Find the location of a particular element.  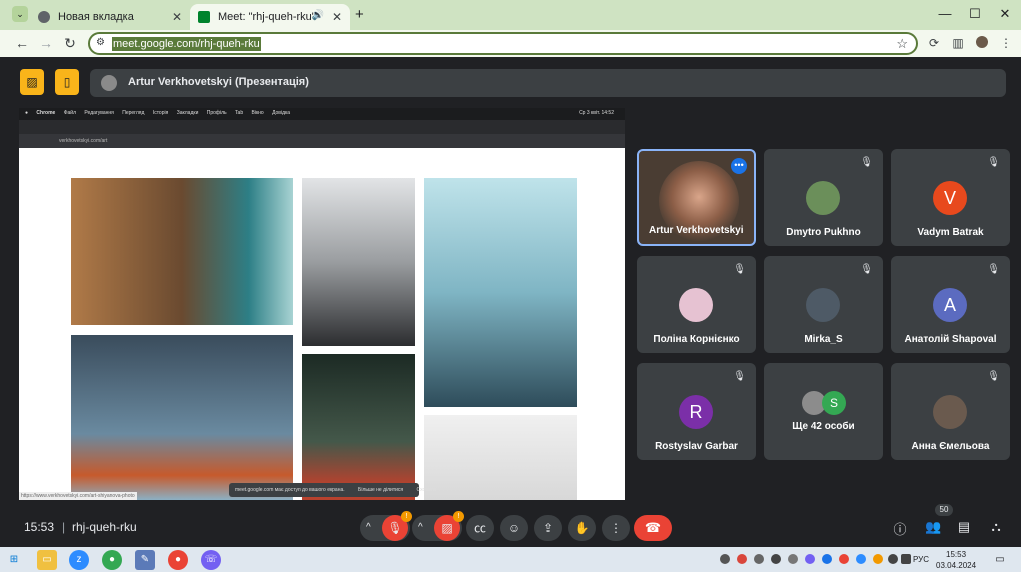

participant-tile: 🎙 Поліна Корнієнко is located at coordinates (696, 304).